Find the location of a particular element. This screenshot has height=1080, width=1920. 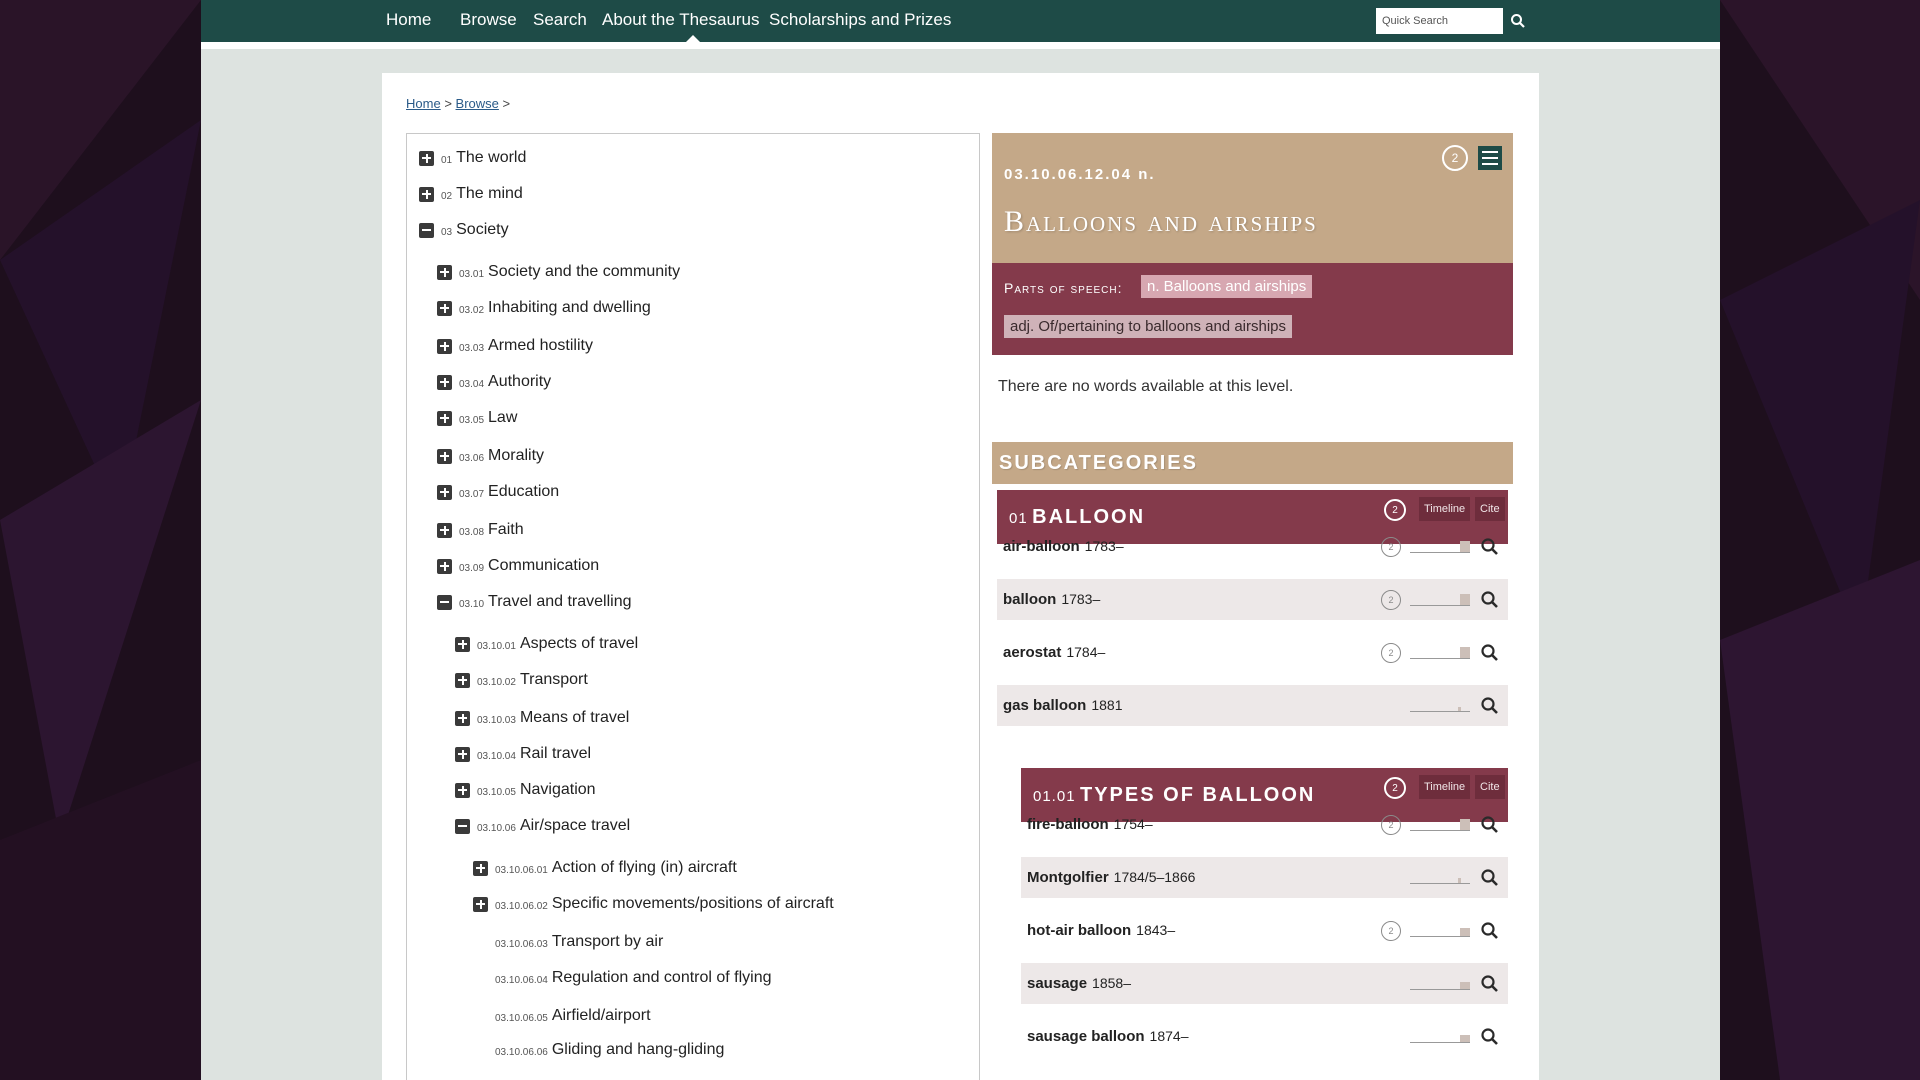

word-name: aerostat is located at coordinates (1032, 652).